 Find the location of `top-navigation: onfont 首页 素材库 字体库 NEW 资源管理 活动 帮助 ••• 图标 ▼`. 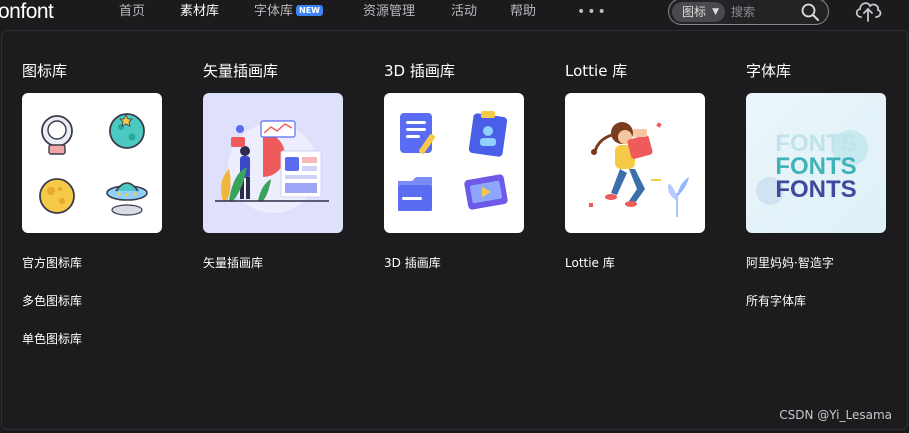

top-navigation: onfont 首页 素材库 字体库 NEW 资源管理 活动 帮助 ••• 图标 ▼ is located at coordinates (454, 14).